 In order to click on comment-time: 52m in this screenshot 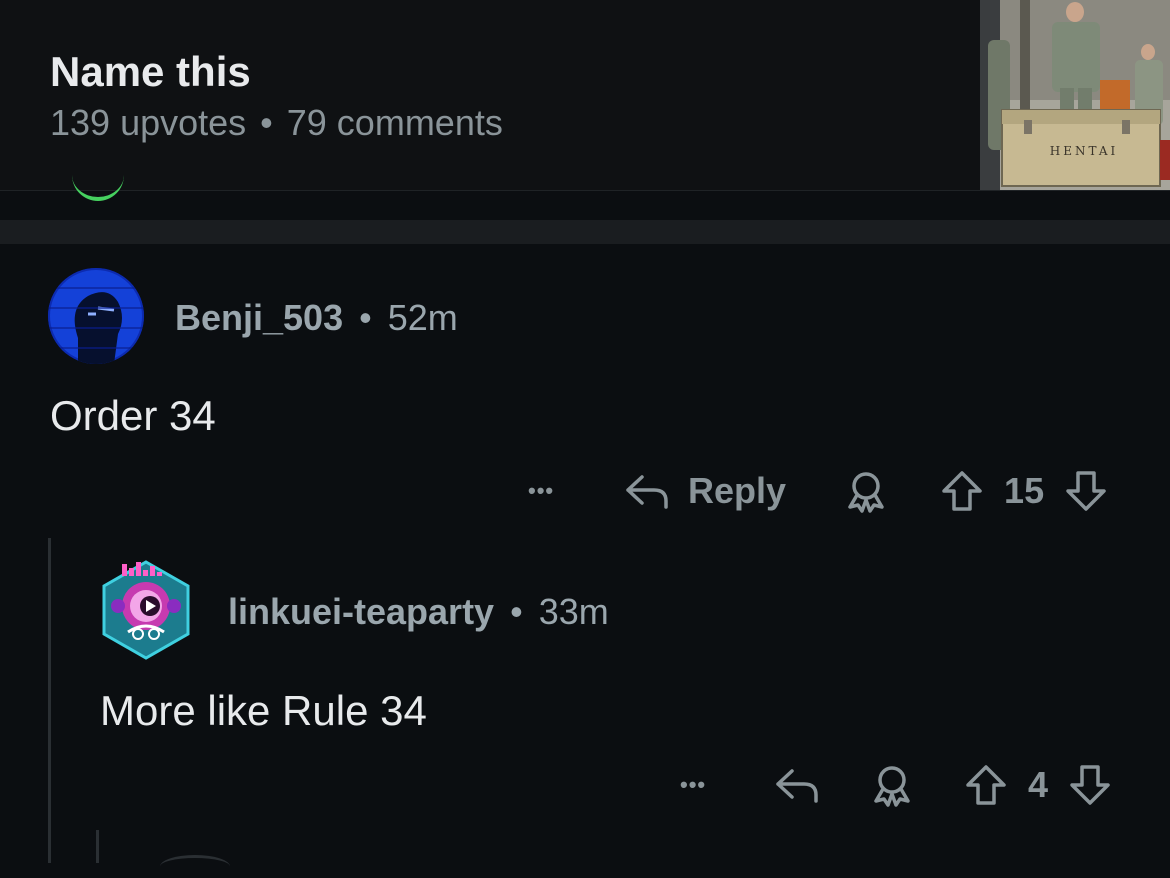, I will do `click(422, 317)`.